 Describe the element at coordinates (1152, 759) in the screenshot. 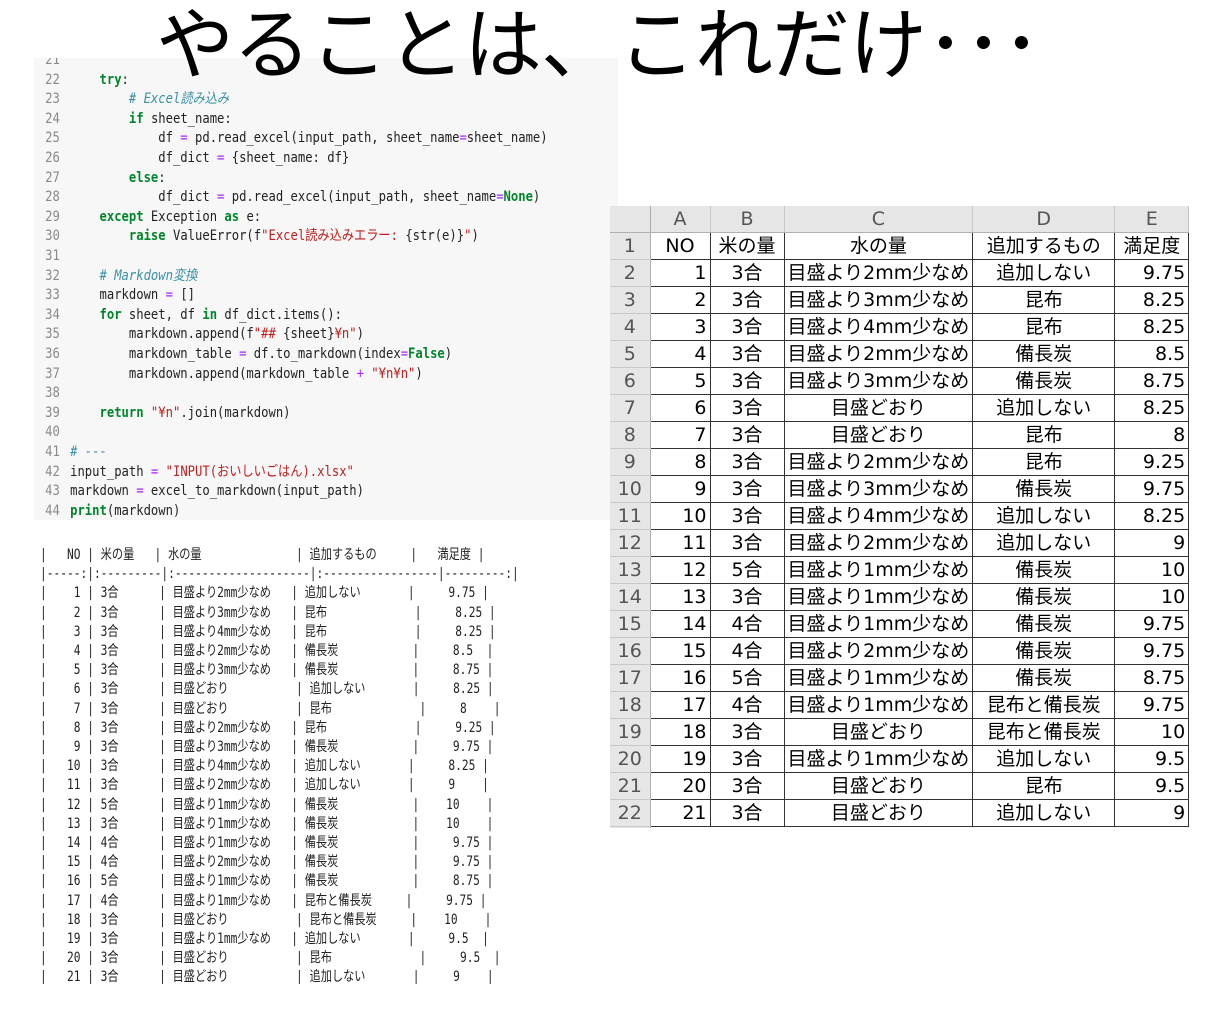

I see `cell-satisfaction: 9.5` at that location.